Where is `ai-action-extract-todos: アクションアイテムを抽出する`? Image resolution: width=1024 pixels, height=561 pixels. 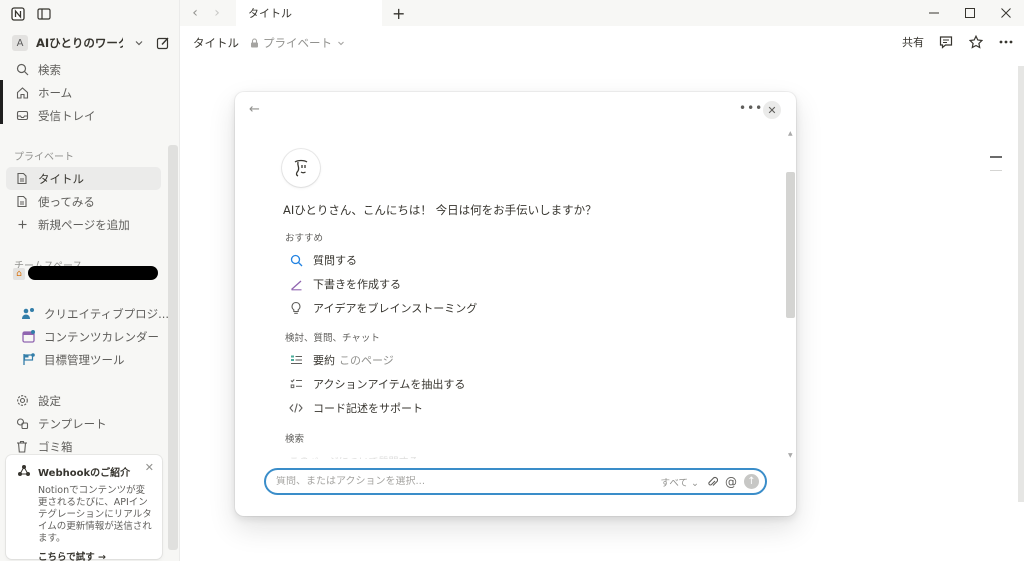 ai-action-extract-todos: アクションアイテムを抽出する is located at coordinates (377, 384).